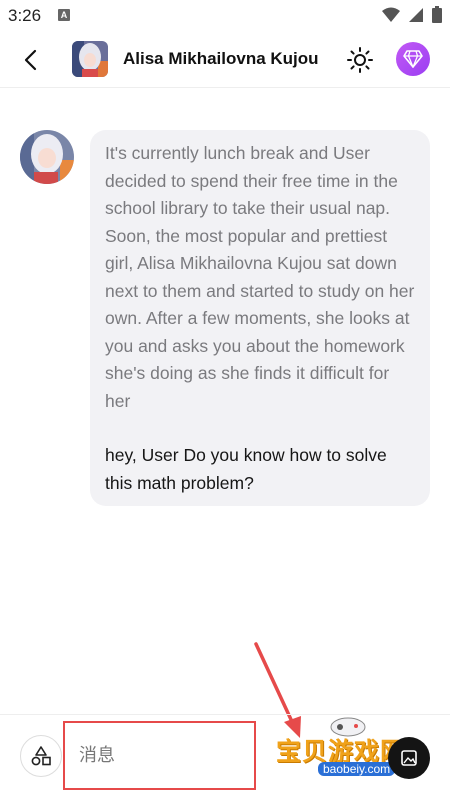 The height and width of the screenshot is (800, 450). Describe the element at coordinates (437, 14) in the screenshot. I see `battery-icon` at that location.